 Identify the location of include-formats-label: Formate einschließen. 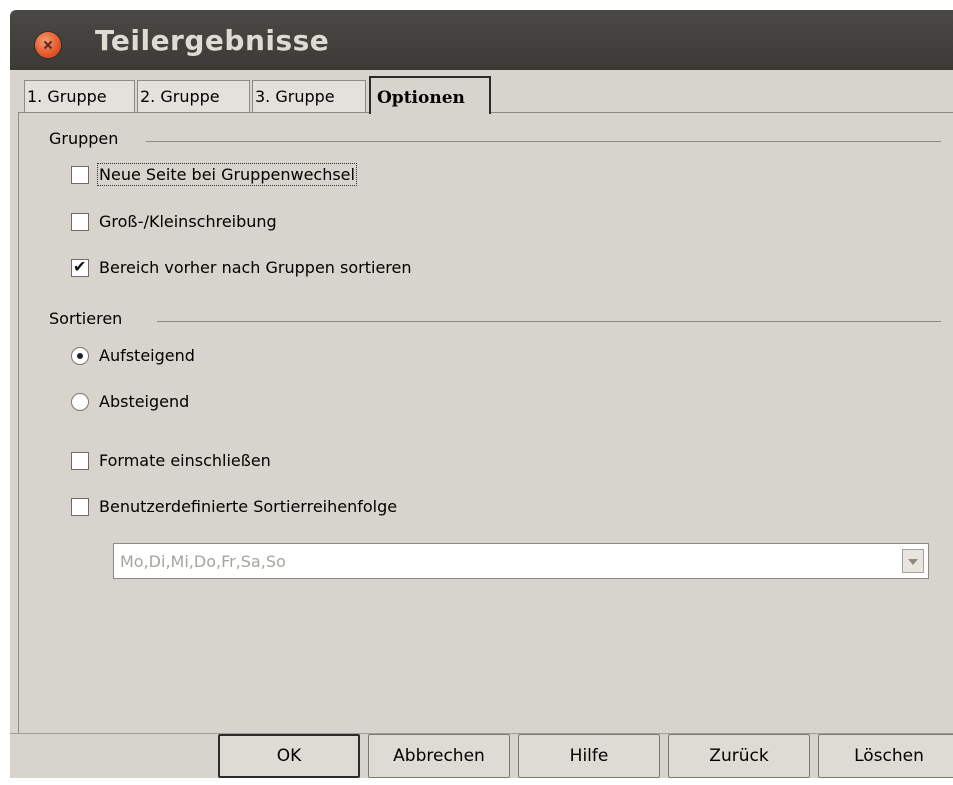
(185, 460).